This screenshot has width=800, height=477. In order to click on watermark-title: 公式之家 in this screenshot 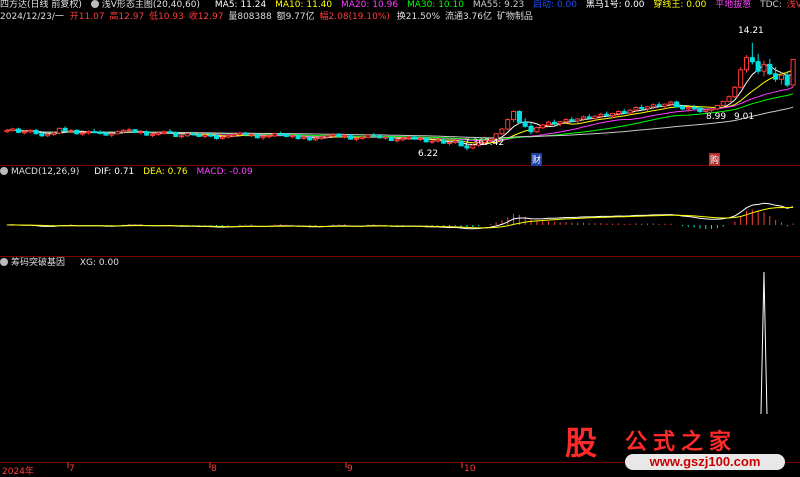, I will do `click(681, 442)`.